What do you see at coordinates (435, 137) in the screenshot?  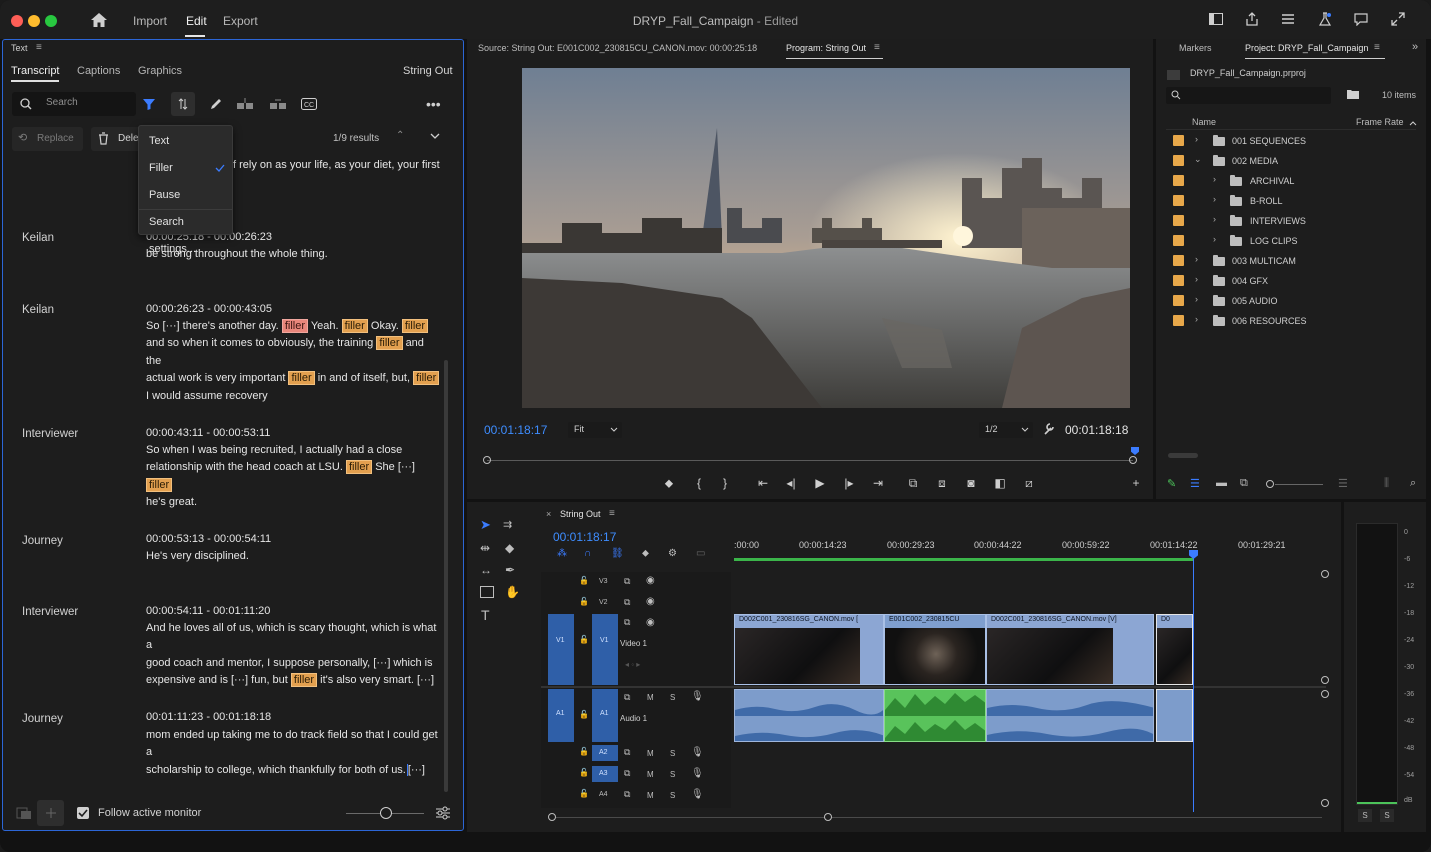 I see `chevron-down-icon` at bounding box center [435, 137].